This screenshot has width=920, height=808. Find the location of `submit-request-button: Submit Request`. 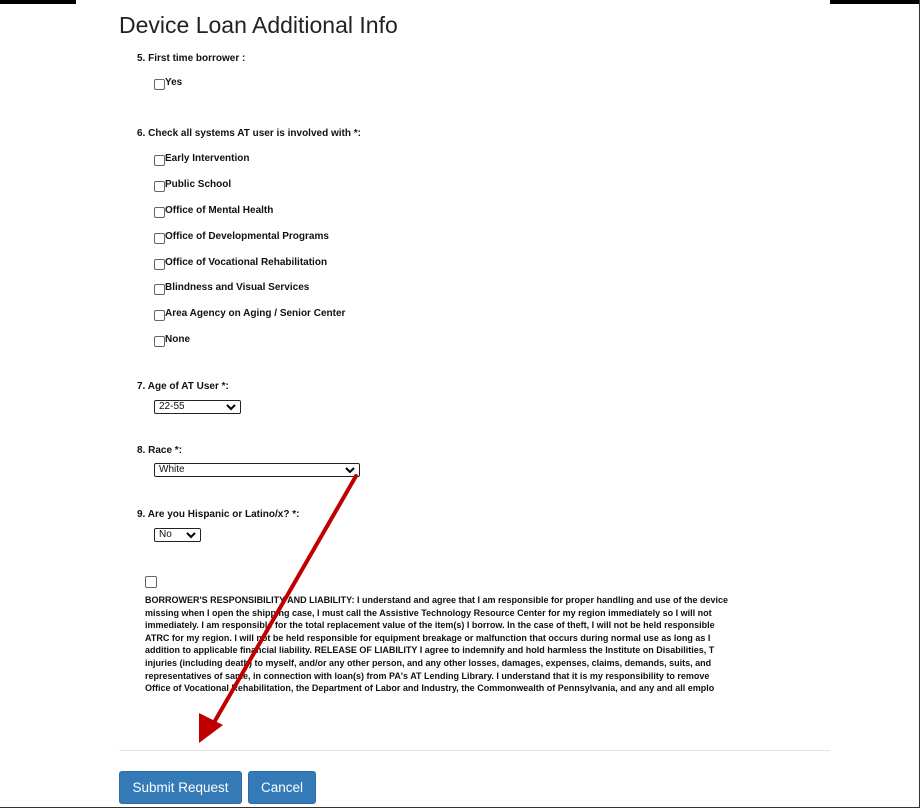

submit-request-button: Submit Request is located at coordinates (180, 787).